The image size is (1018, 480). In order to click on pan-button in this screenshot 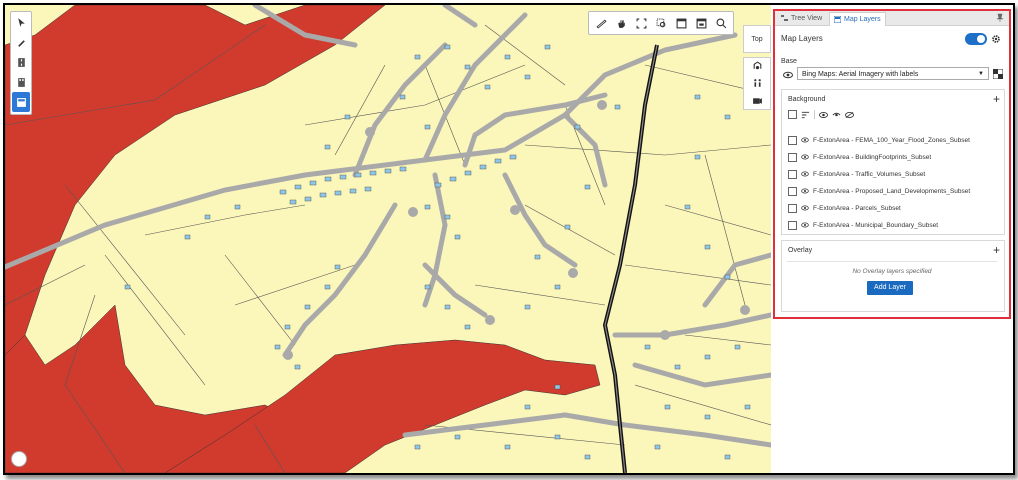, I will do `click(621, 23)`.